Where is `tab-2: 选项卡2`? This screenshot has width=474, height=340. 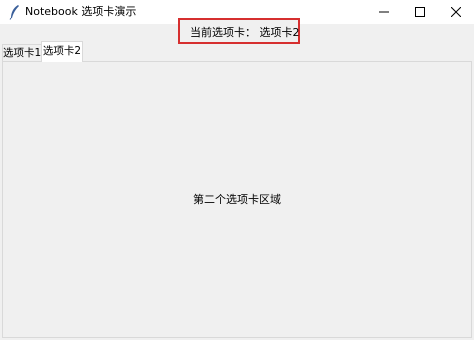 tab-2: 选项卡2 is located at coordinates (62, 51).